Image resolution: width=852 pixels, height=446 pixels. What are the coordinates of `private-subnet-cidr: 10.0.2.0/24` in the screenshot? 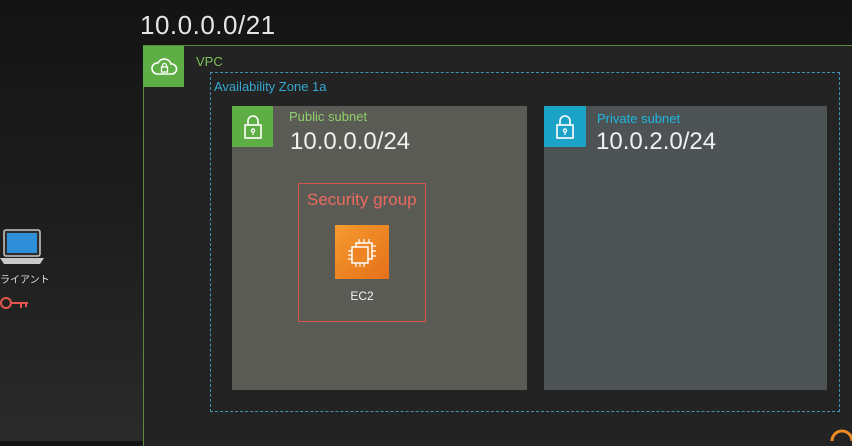 It's located at (656, 141).